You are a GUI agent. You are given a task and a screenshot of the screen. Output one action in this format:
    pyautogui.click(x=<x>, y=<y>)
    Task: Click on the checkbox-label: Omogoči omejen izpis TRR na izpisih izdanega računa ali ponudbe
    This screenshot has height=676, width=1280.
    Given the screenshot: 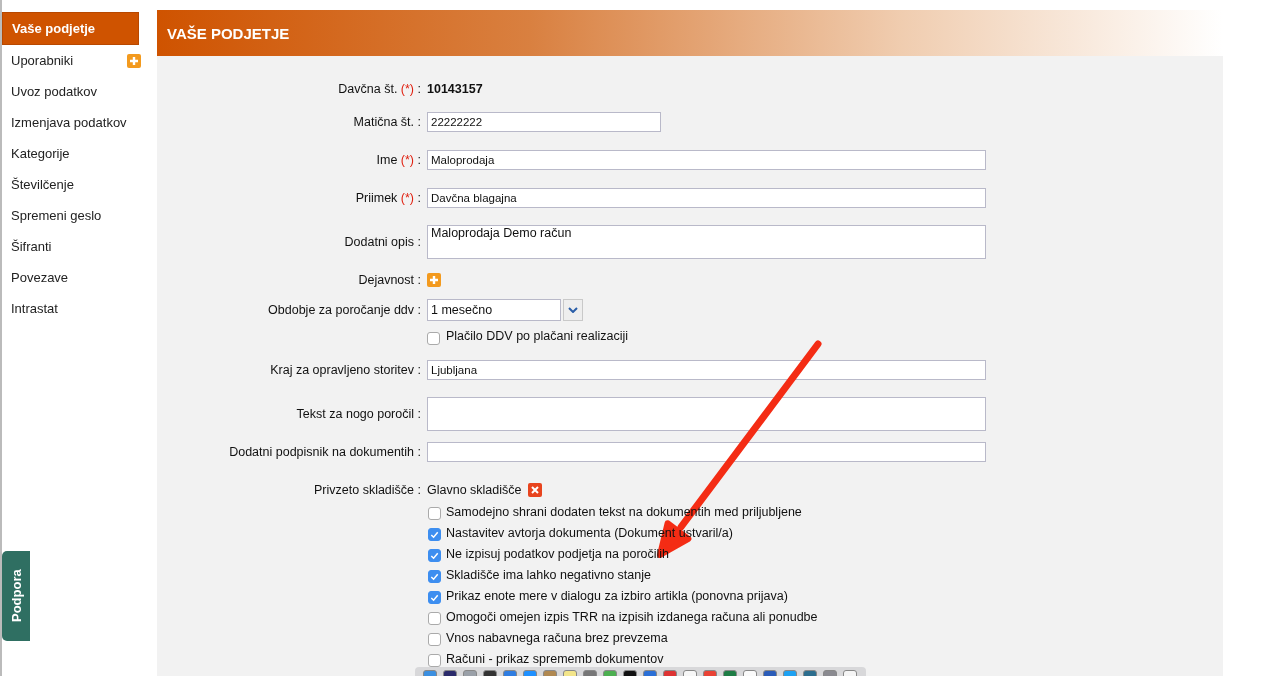 What is the action you would take?
    pyautogui.click(x=632, y=616)
    